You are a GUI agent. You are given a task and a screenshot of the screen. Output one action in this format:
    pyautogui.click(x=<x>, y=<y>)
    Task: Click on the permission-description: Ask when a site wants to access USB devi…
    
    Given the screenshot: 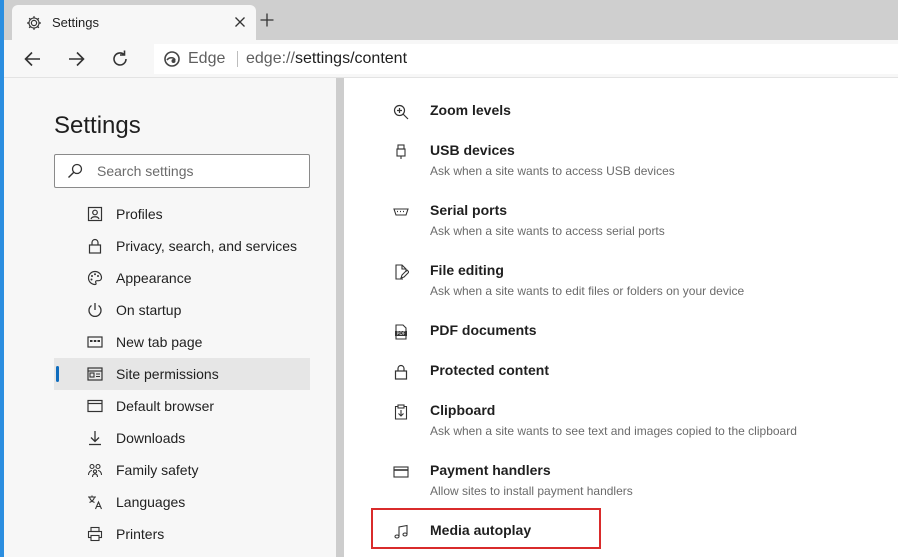 What is the action you would take?
    pyautogui.click(x=552, y=171)
    